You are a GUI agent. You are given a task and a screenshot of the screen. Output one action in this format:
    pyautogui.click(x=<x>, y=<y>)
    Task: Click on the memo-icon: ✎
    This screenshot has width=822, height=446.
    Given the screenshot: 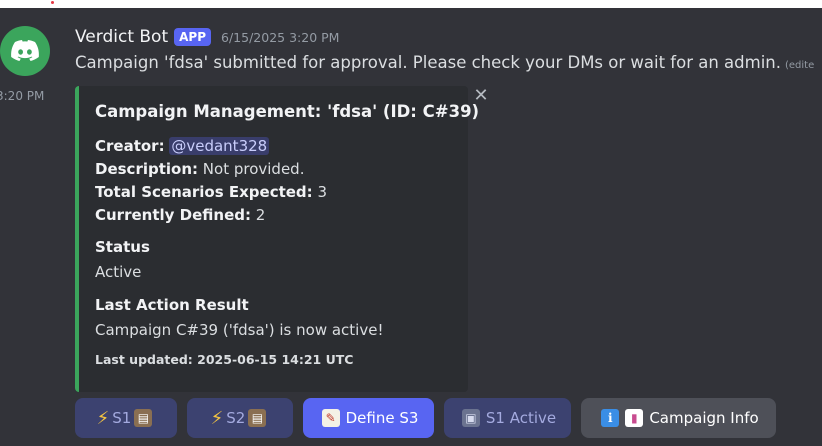 What is the action you would take?
    pyautogui.click(x=330, y=418)
    